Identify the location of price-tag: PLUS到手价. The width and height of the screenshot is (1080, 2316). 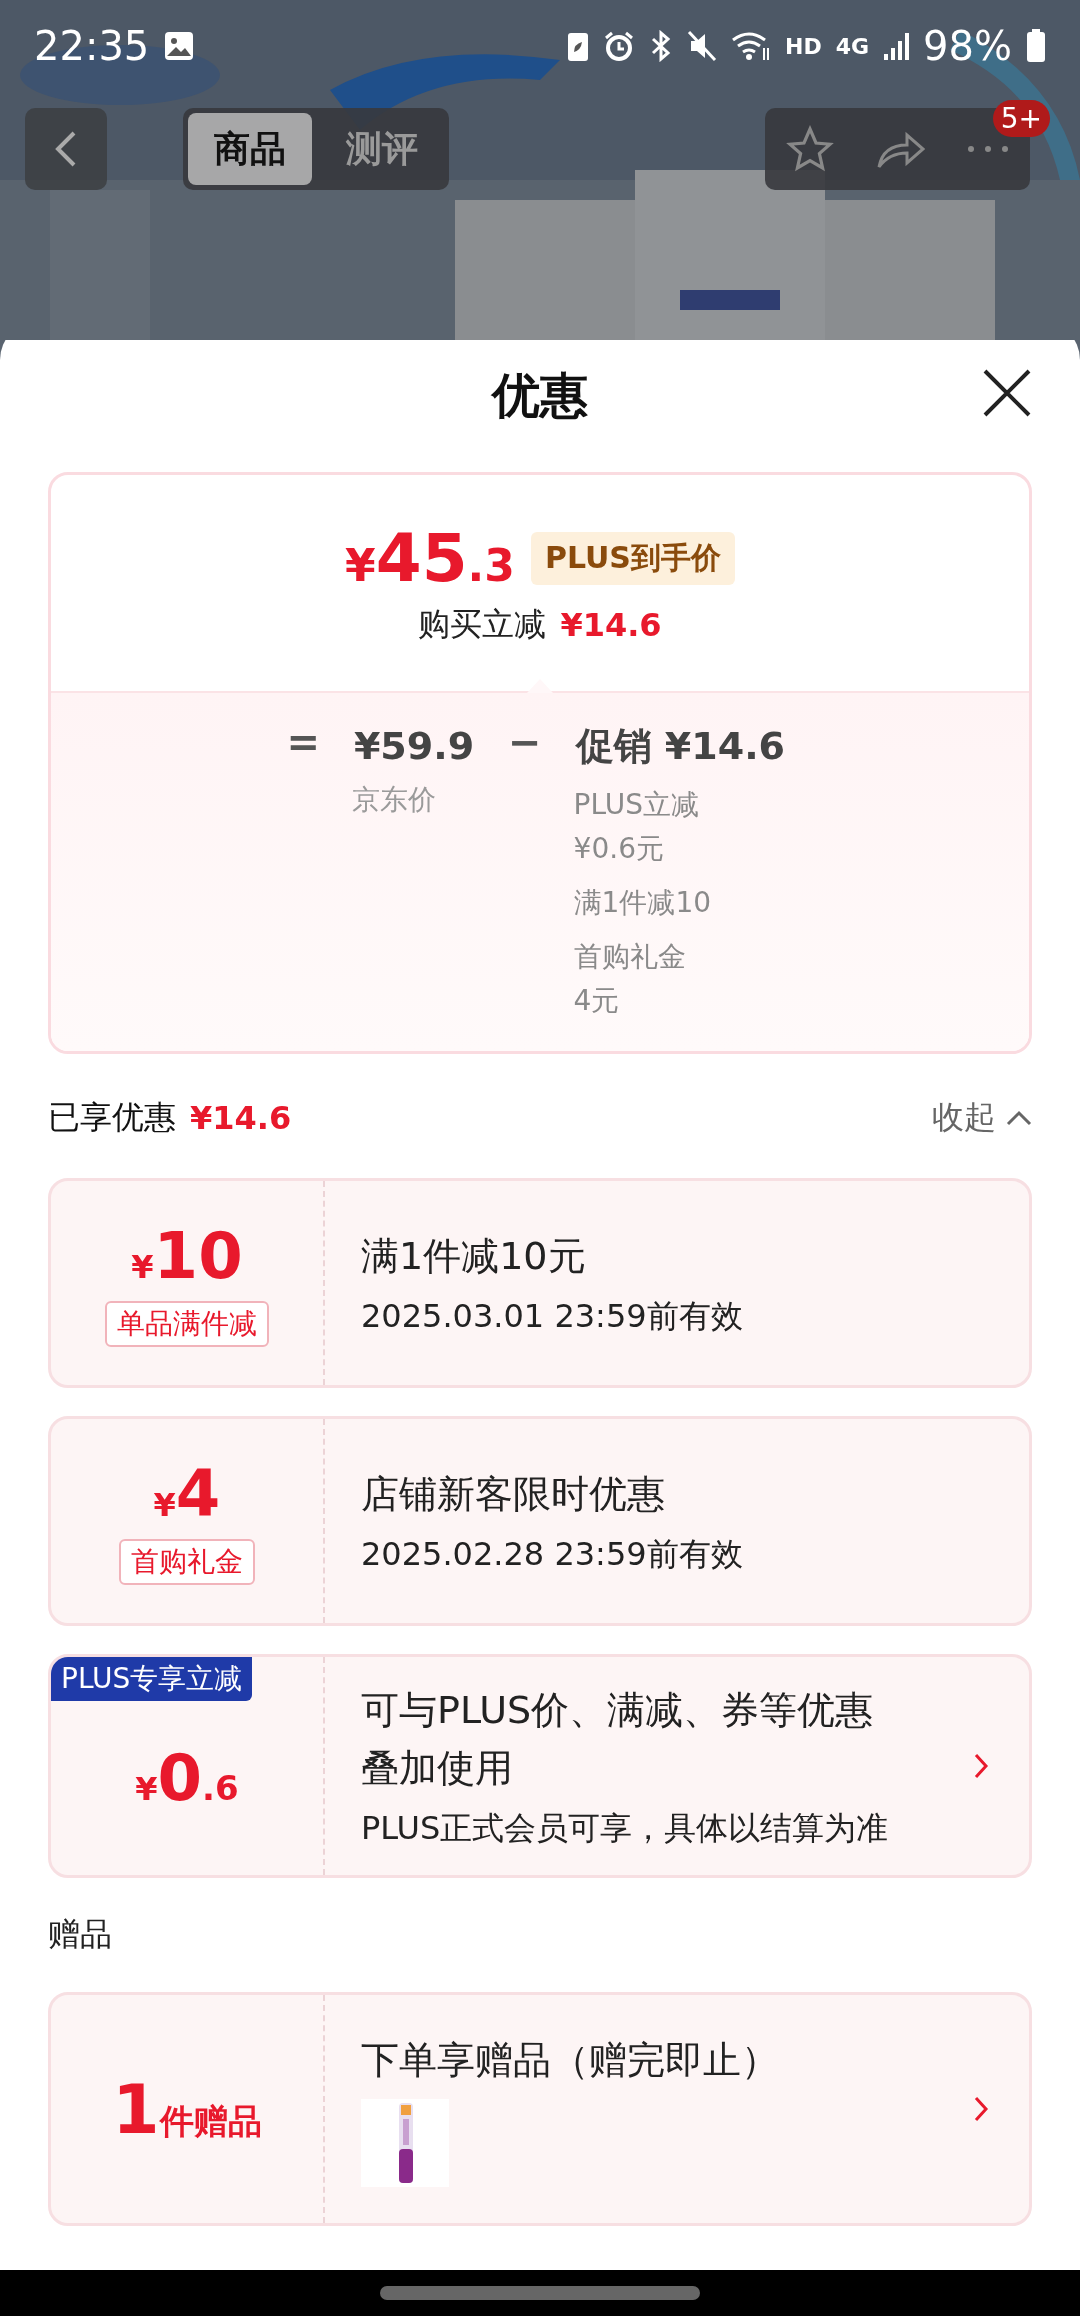
(632, 558).